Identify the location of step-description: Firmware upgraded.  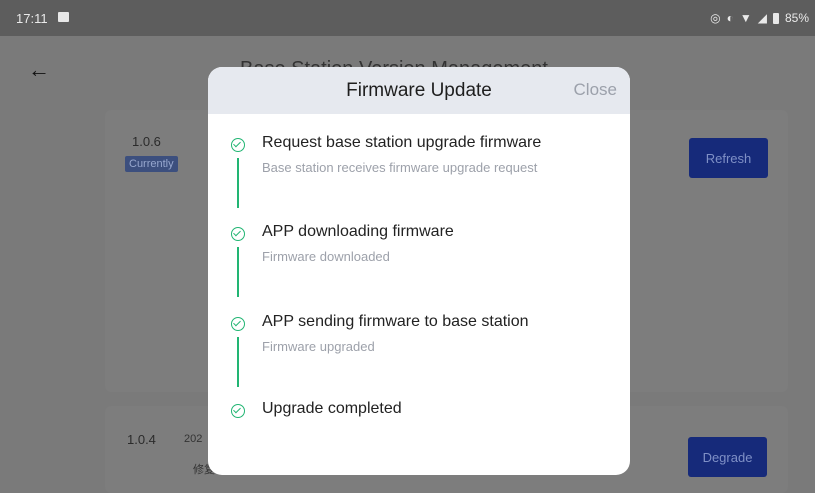
(318, 346).